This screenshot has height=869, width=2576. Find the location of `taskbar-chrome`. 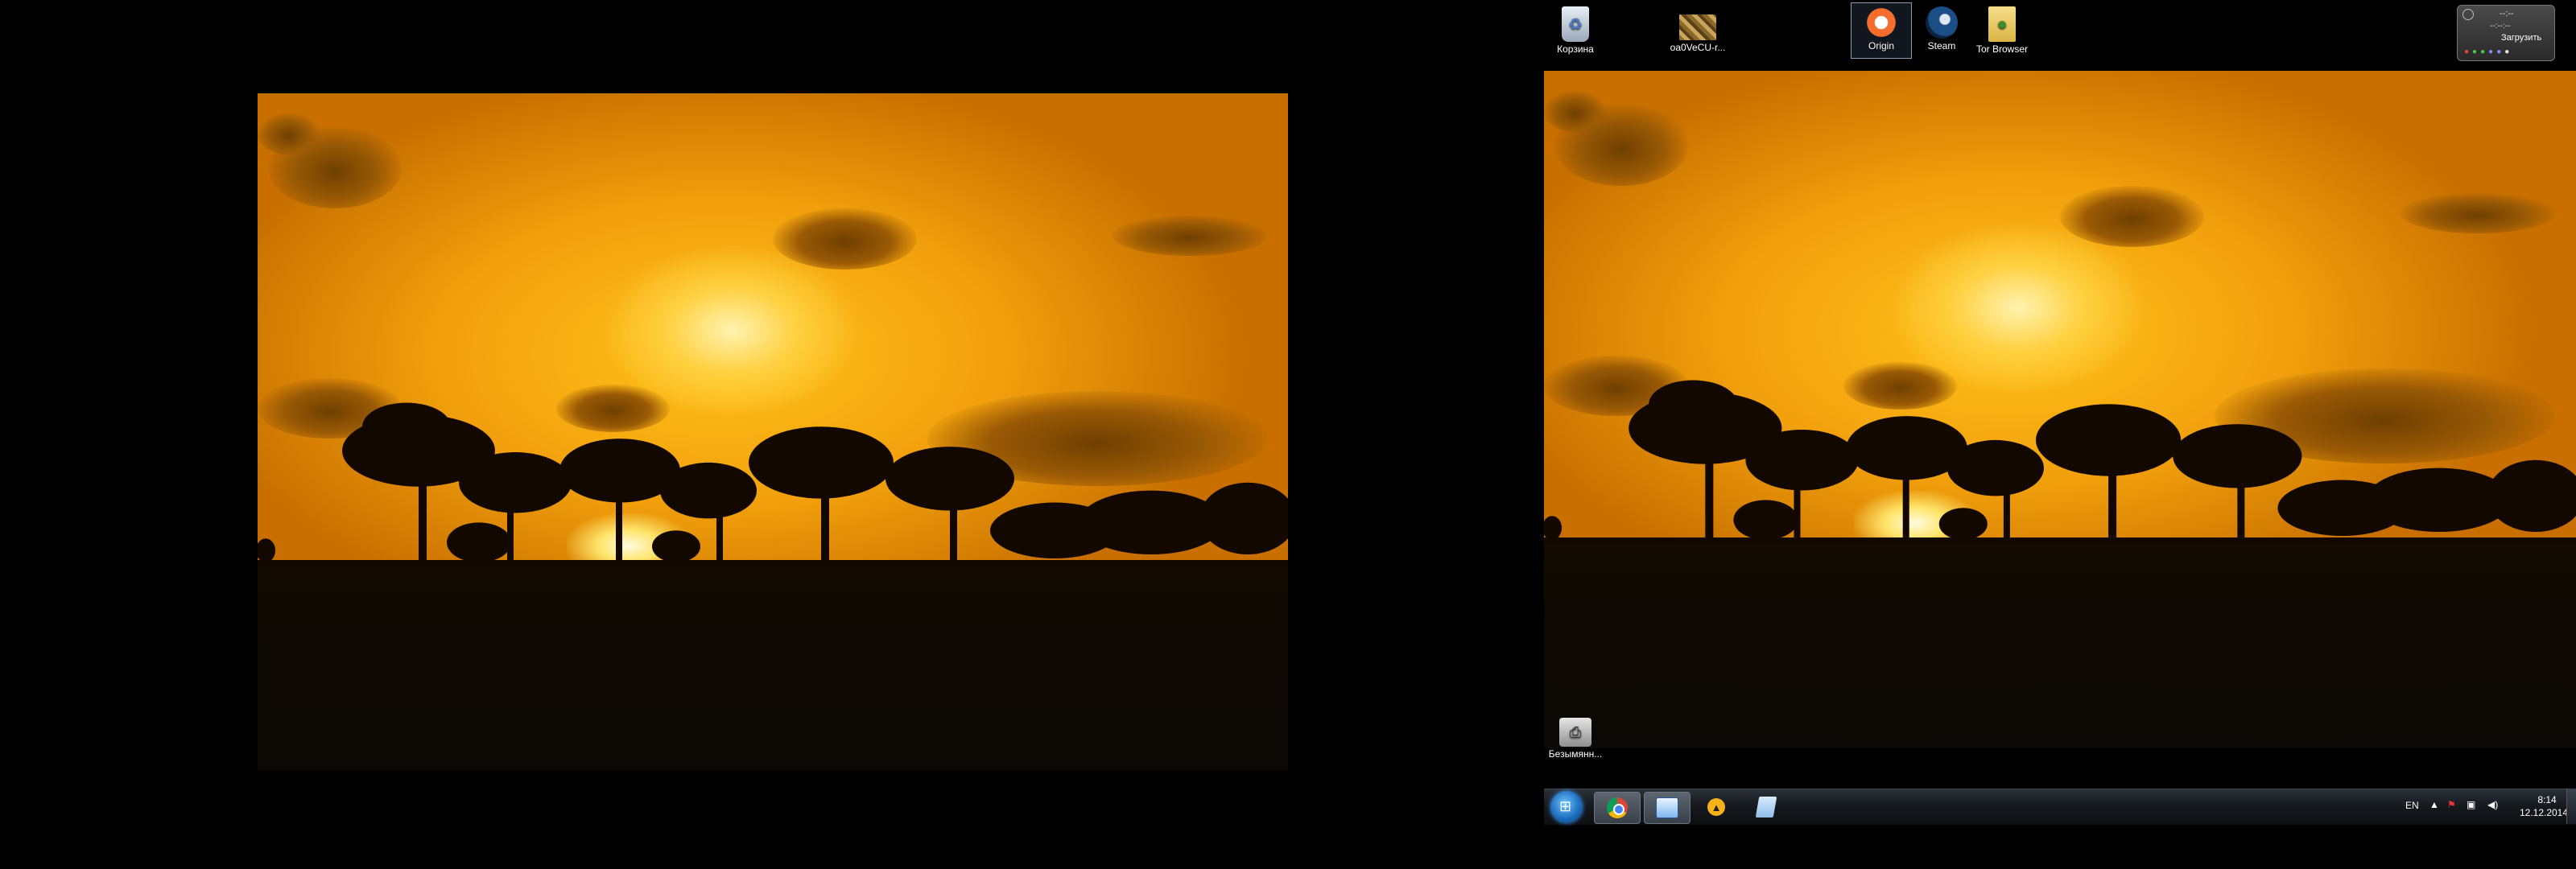

taskbar-chrome is located at coordinates (1617, 808).